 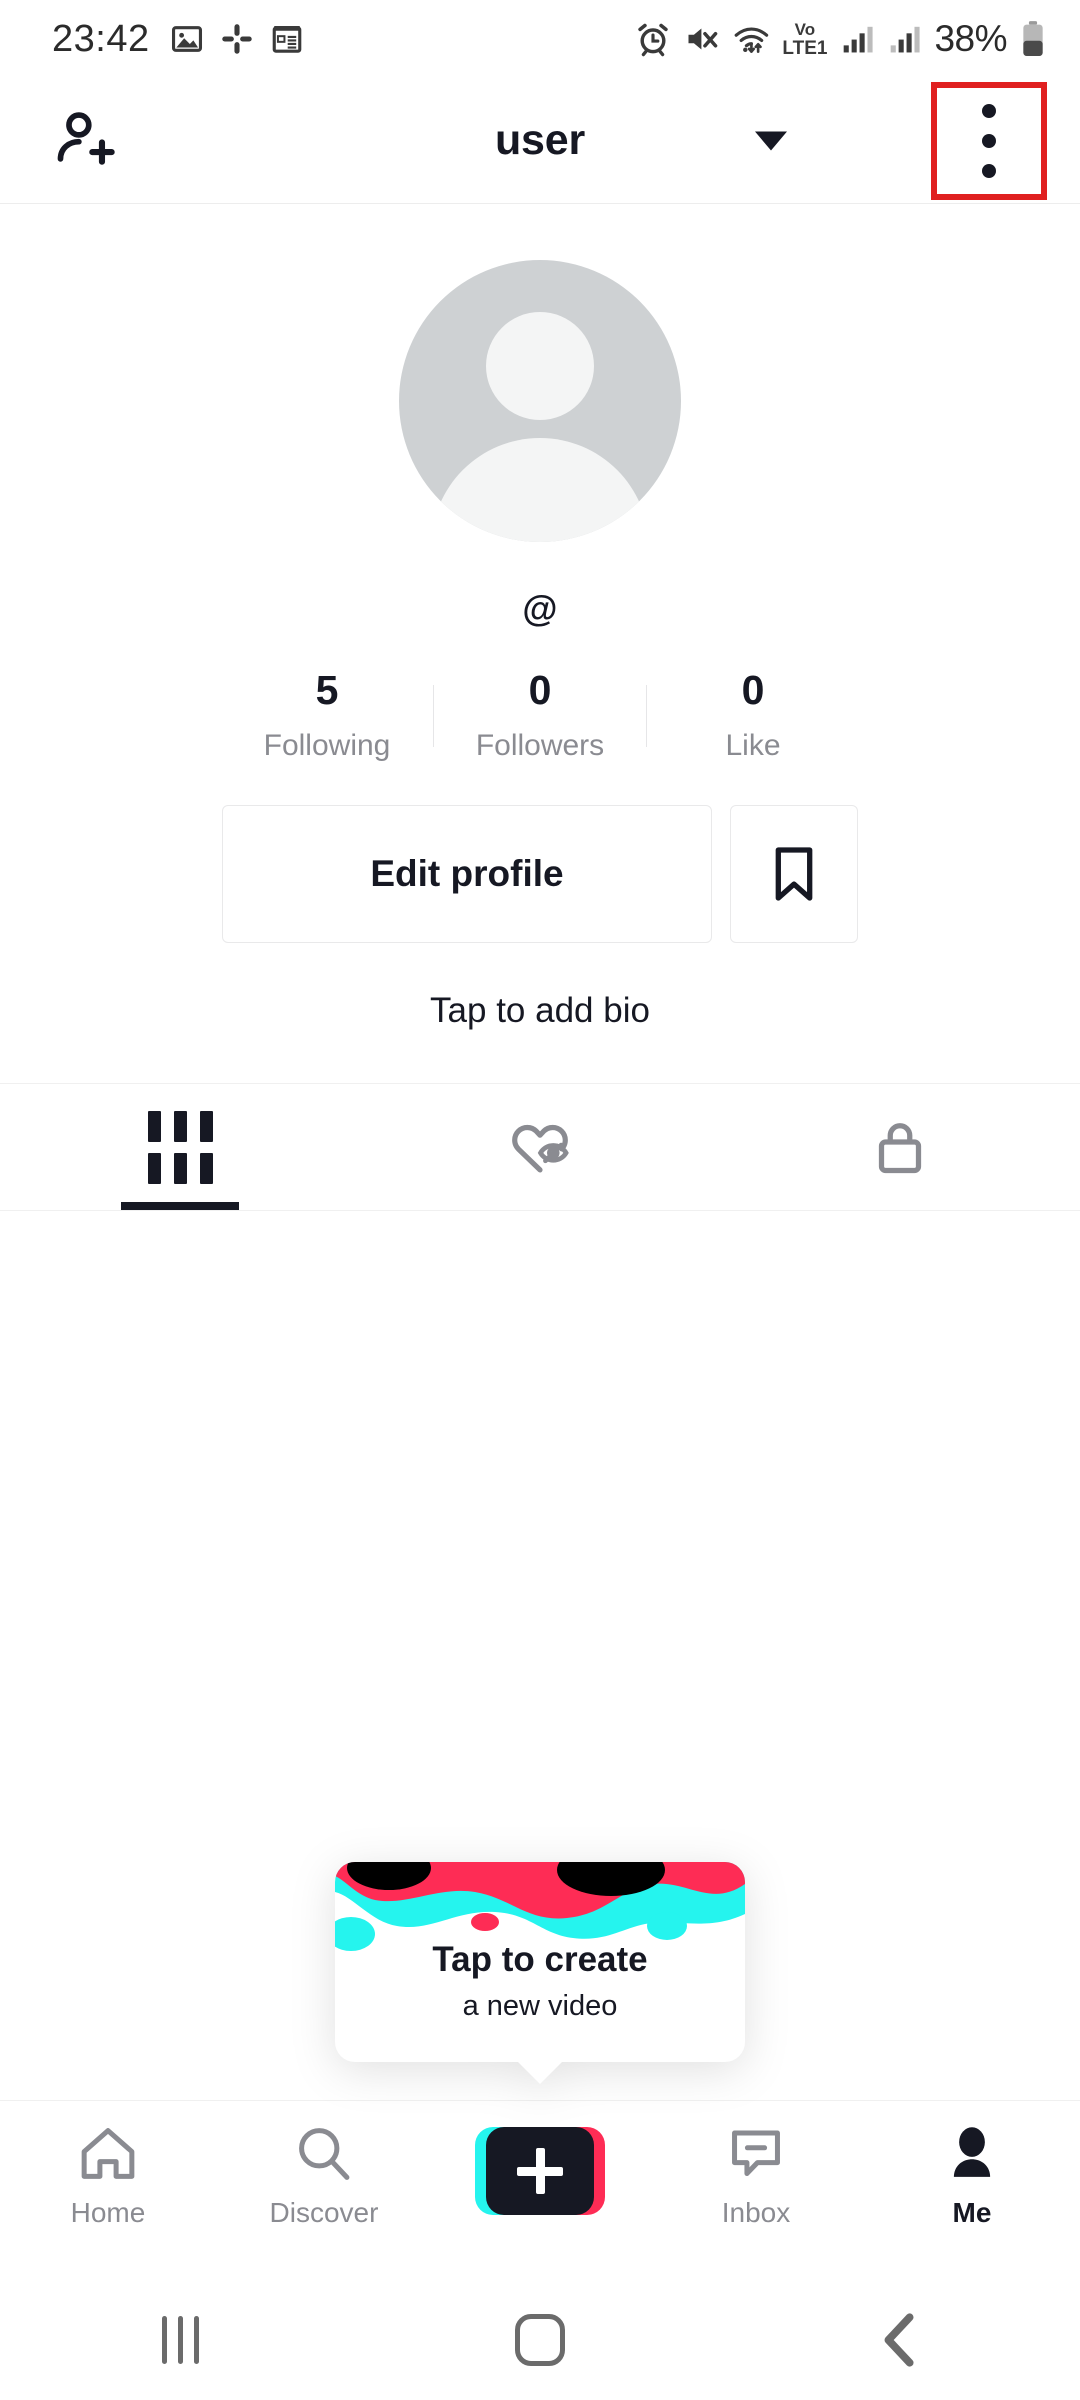 I want to click on stat-followers: 0 Followers, so click(x=540, y=715).